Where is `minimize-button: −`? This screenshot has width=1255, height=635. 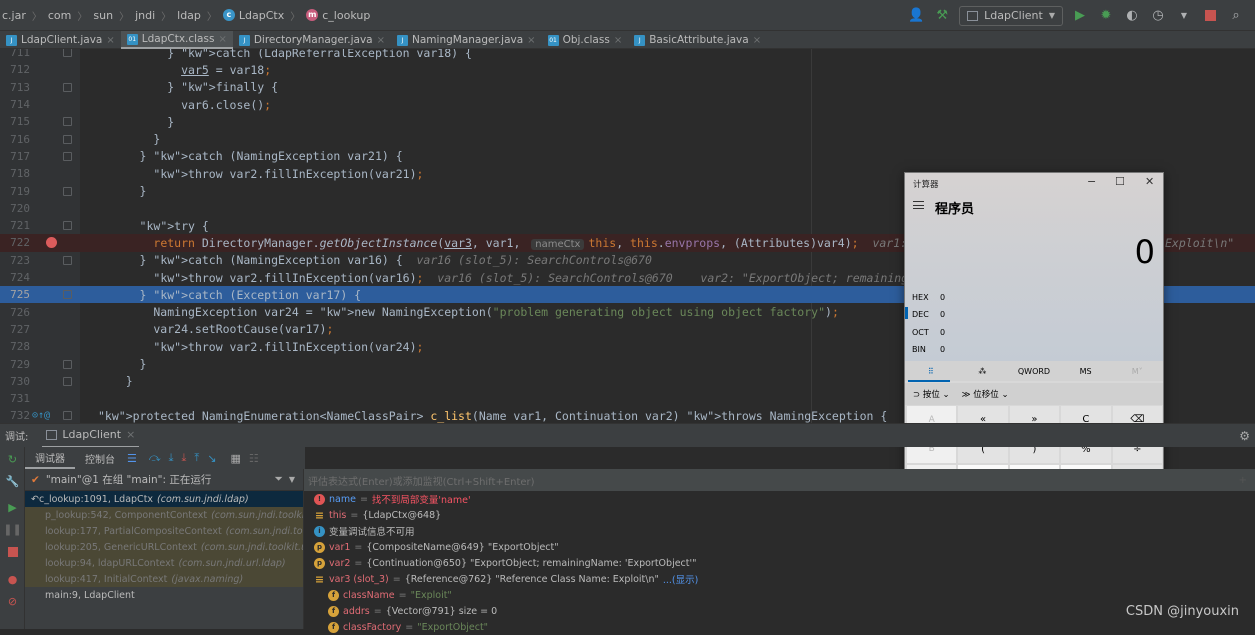
minimize-button: − is located at coordinates (1091, 181).